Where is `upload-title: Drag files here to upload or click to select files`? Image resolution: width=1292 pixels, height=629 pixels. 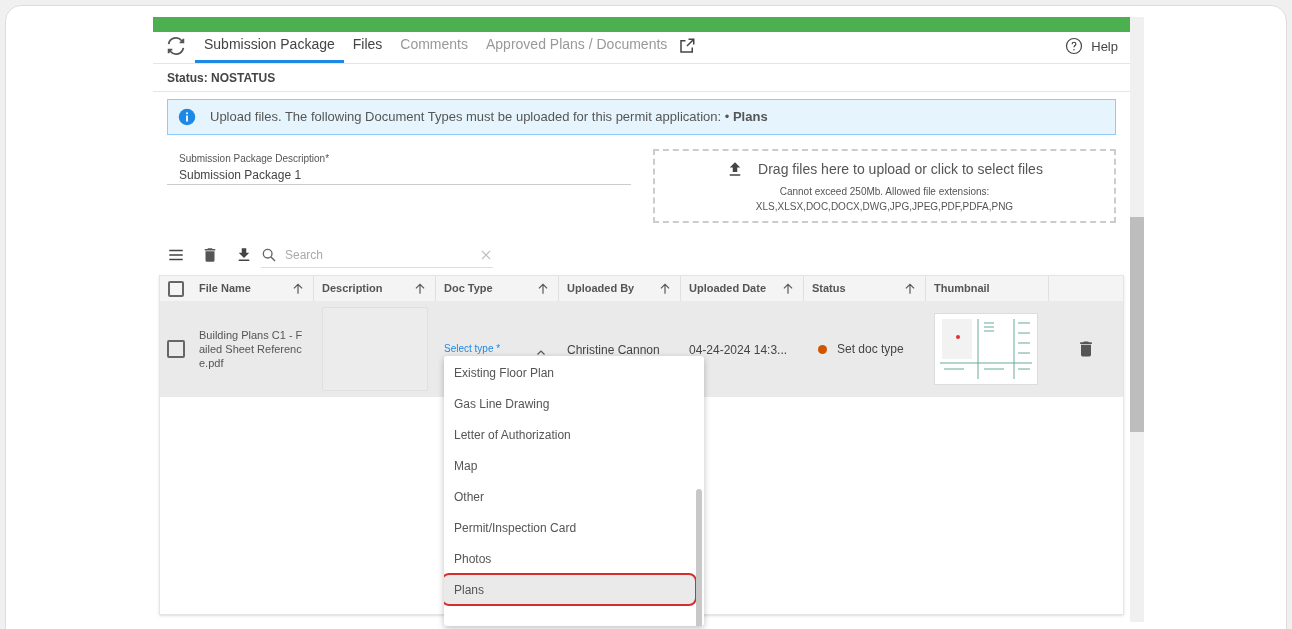
upload-title: Drag files here to upload or click to select files is located at coordinates (900, 169).